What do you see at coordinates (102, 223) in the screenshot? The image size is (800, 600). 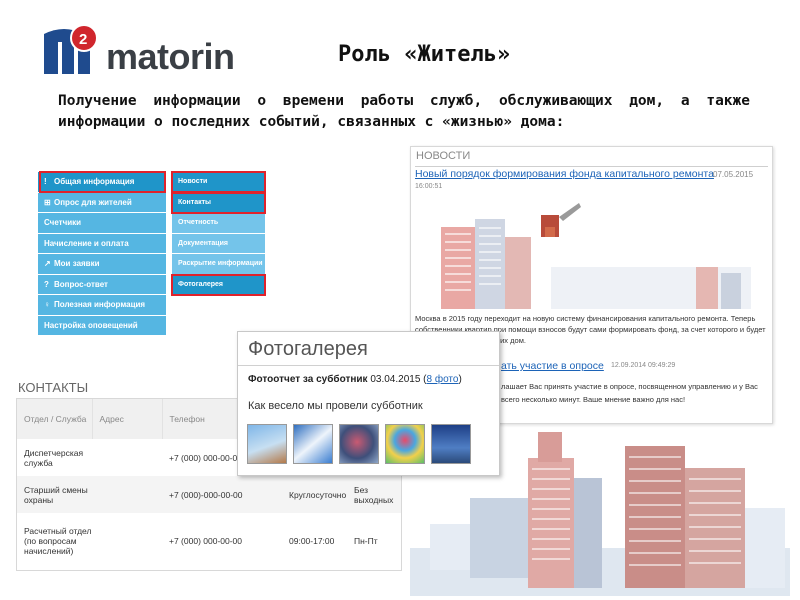 I see `menu-item-meters: Счетчики` at bounding box center [102, 223].